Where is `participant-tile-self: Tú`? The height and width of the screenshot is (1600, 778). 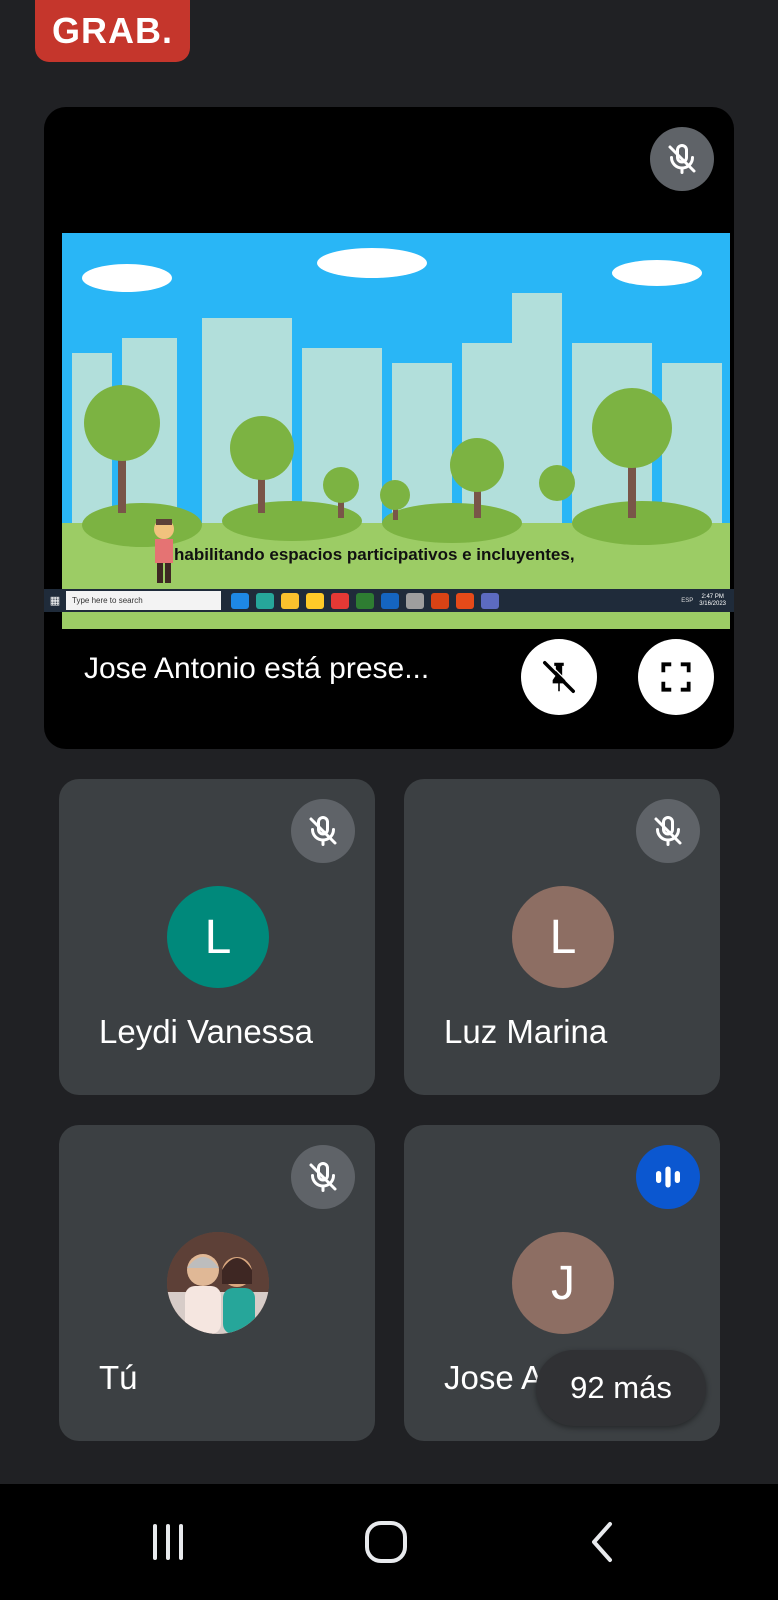 participant-tile-self: Tú is located at coordinates (217, 1283).